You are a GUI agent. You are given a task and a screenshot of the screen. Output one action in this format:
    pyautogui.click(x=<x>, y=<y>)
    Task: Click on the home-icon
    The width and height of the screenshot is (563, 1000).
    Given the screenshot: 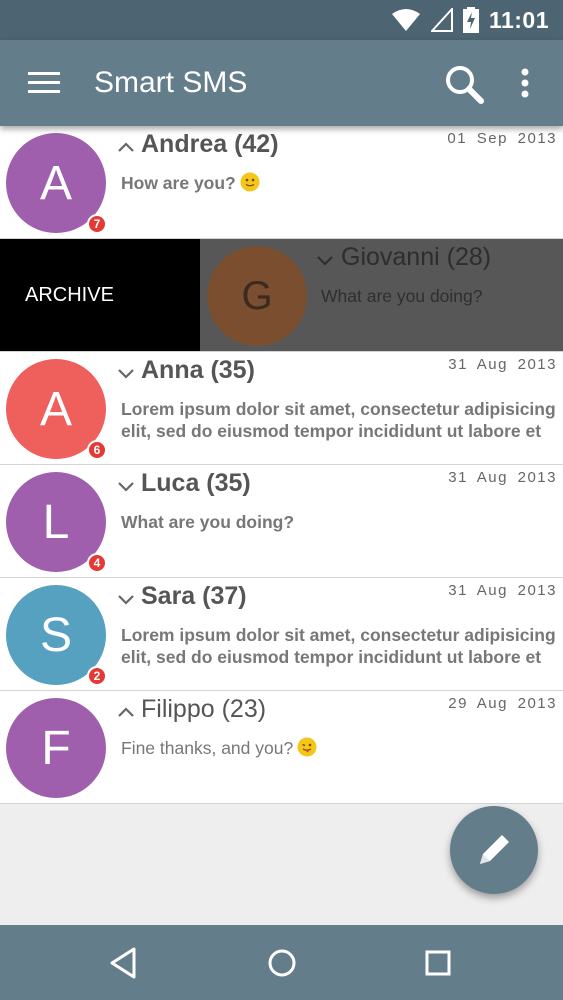 What is the action you would take?
    pyautogui.click(x=282, y=963)
    